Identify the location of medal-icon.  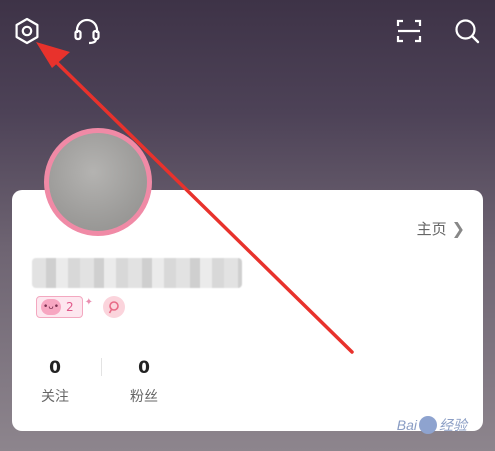
(113, 307).